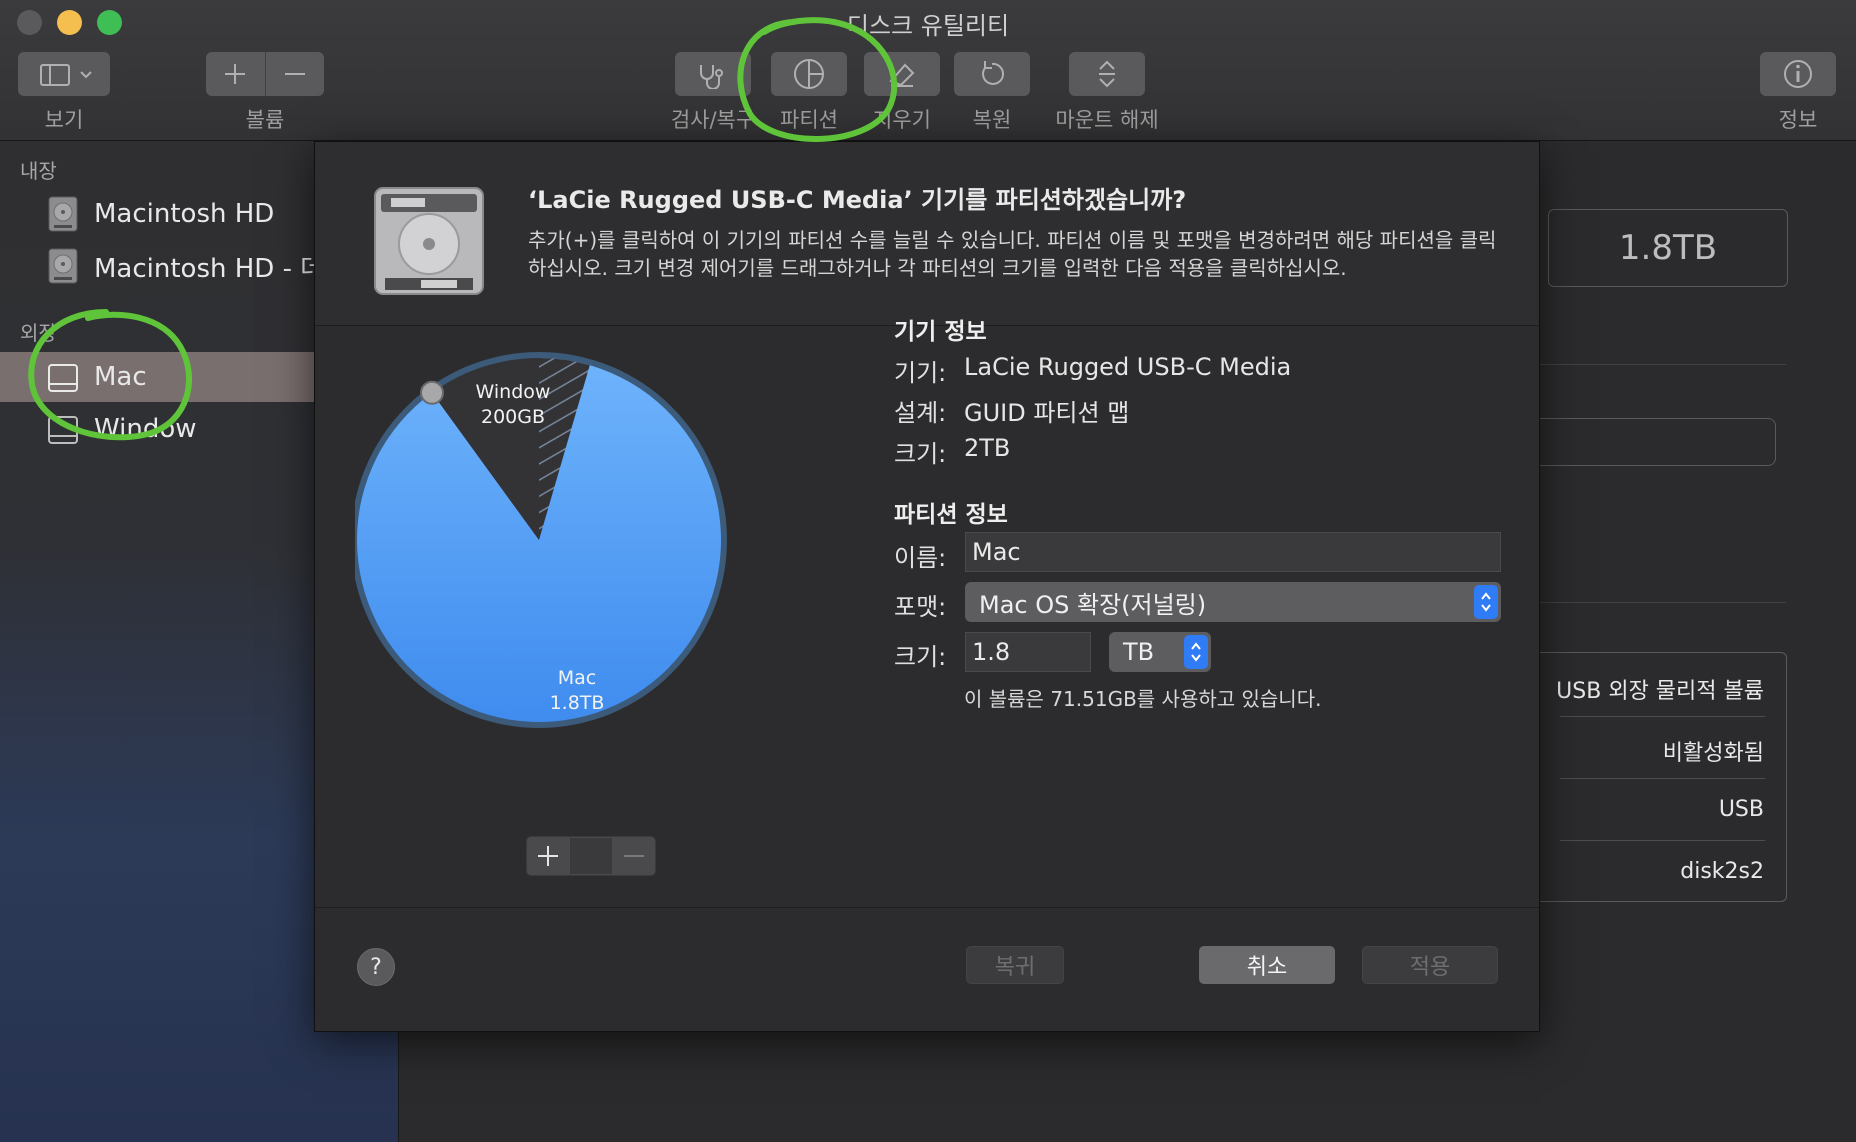  Describe the element at coordinates (992, 120) in the screenshot. I see `restore-label: 복원` at that location.